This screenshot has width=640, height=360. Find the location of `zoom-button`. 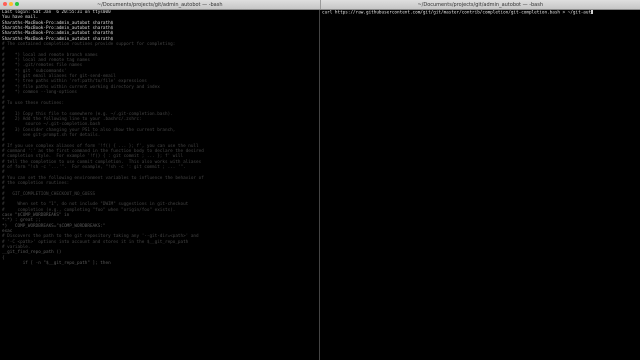

zoom-button is located at coordinates (17, 4).